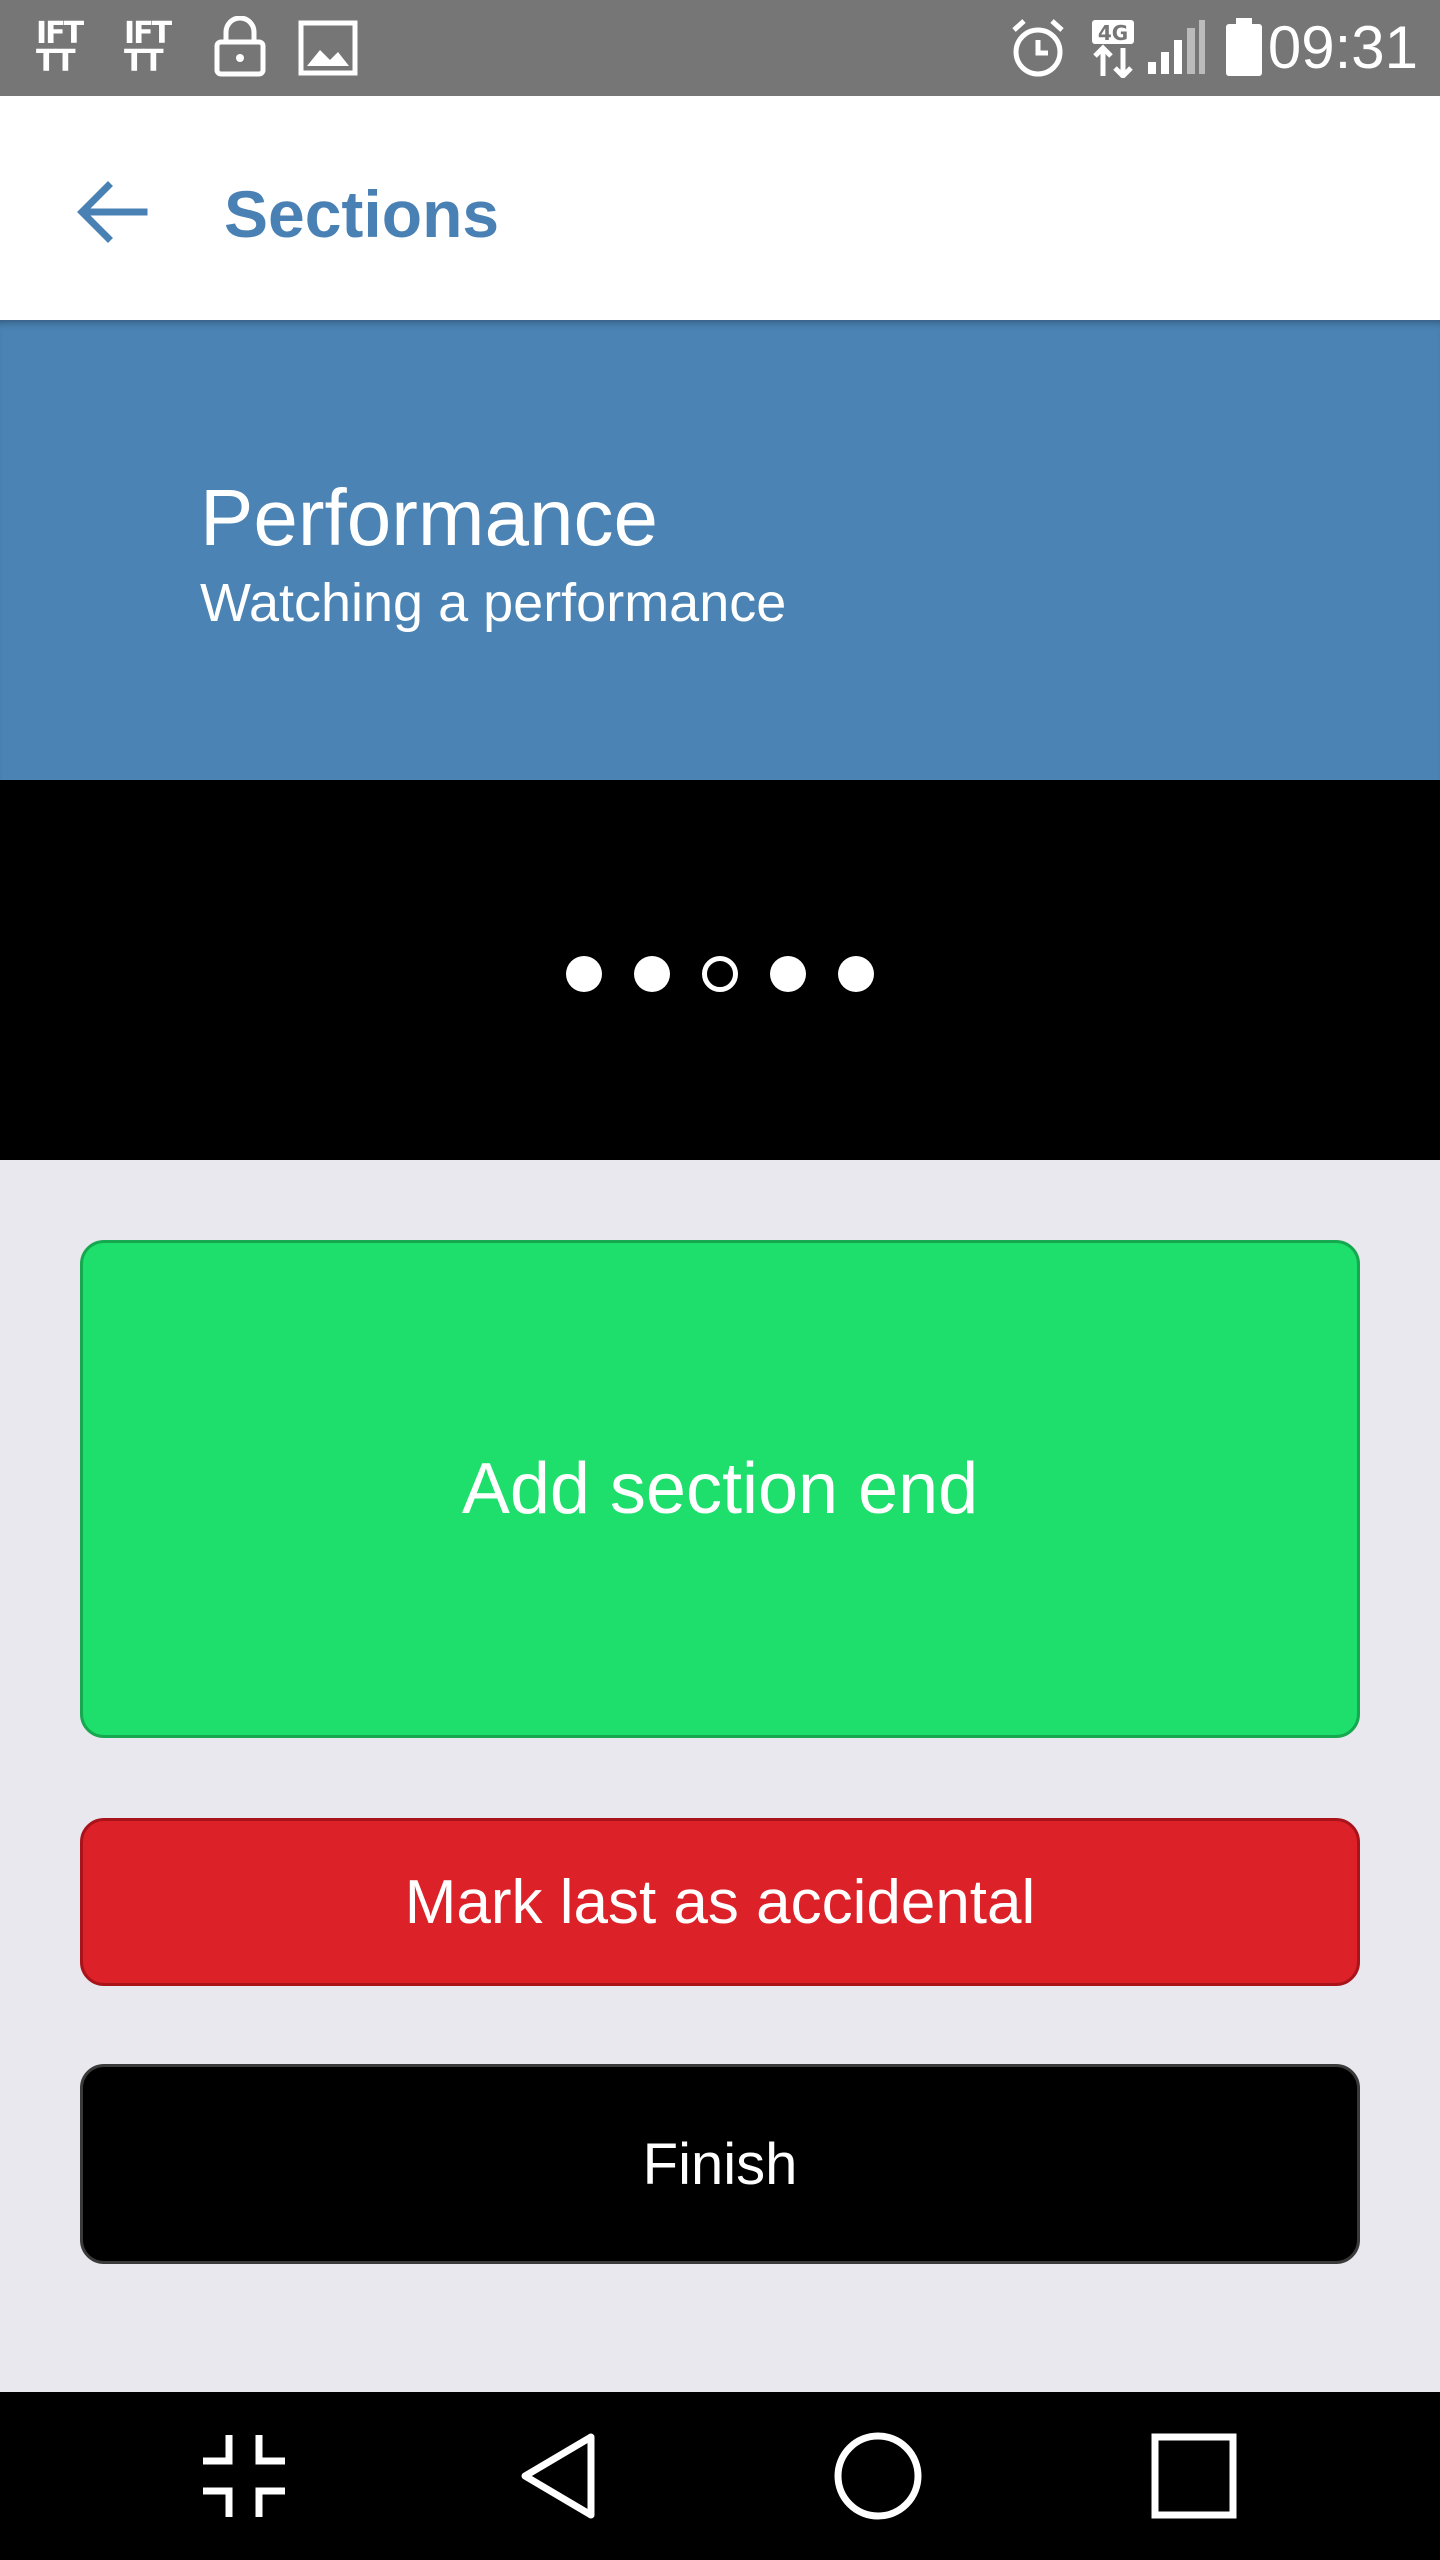 The height and width of the screenshot is (2560, 1440). I want to click on home-circle-icon, so click(878, 2476).